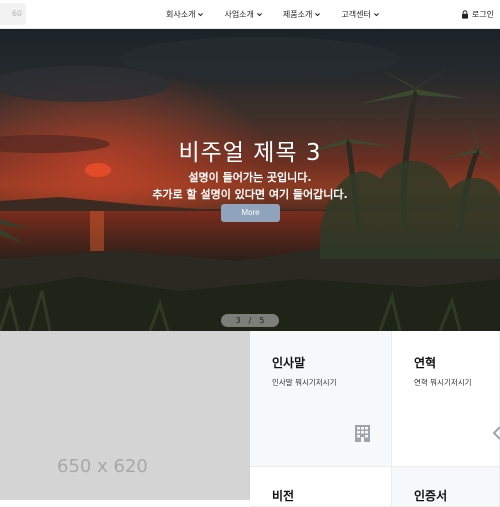  What do you see at coordinates (464, 14) in the screenshot?
I see `lock-icon` at bounding box center [464, 14].